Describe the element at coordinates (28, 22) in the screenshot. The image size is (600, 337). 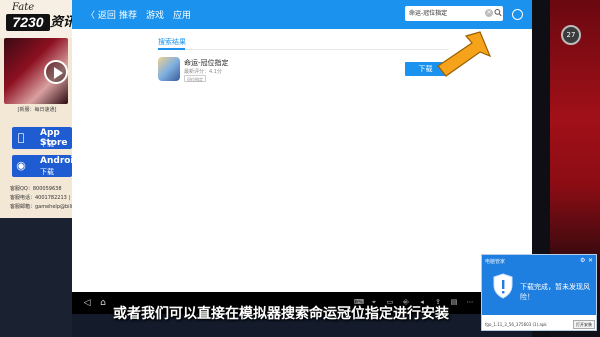
I see `logo-number: 7230` at that location.